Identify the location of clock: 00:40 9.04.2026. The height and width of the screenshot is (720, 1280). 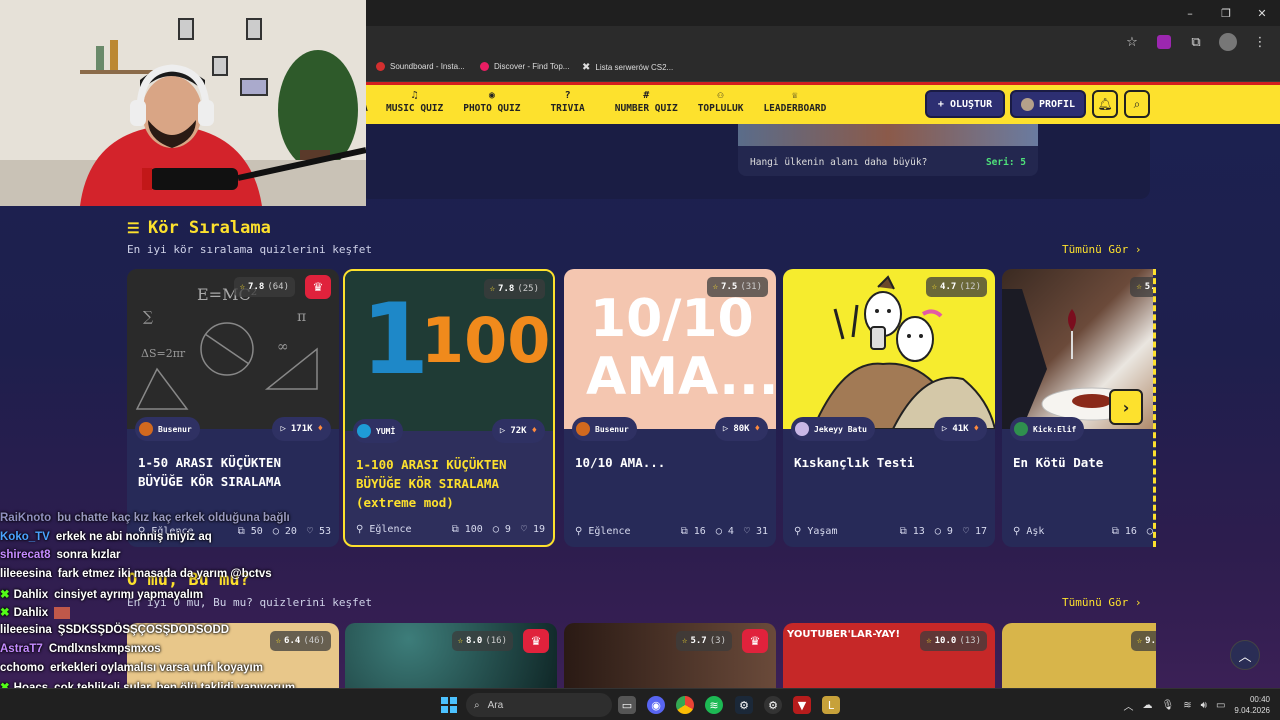
(1252, 705).